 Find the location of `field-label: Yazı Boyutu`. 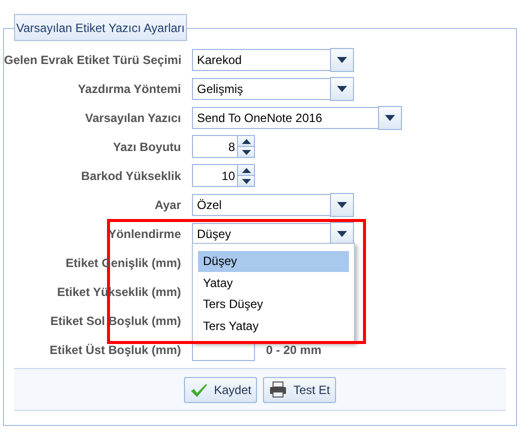

field-label: Yazı Boyutu is located at coordinates (146, 147).